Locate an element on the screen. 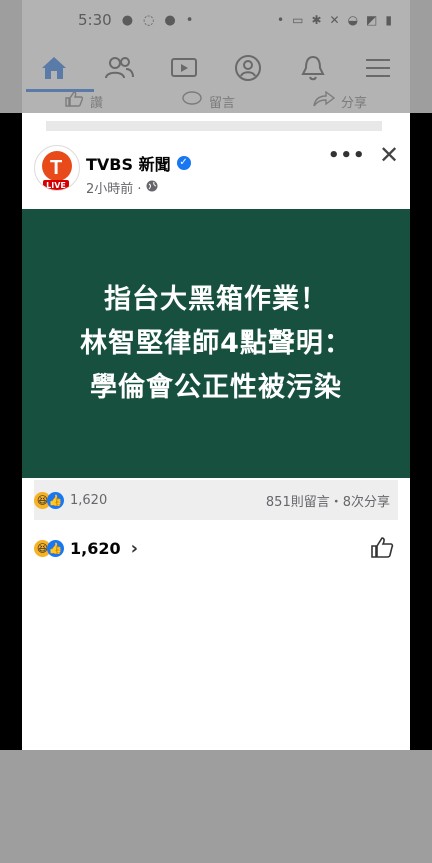 The width and height of the screenshot is (432, 863). friends-icon is located at coordinates (119, 68).